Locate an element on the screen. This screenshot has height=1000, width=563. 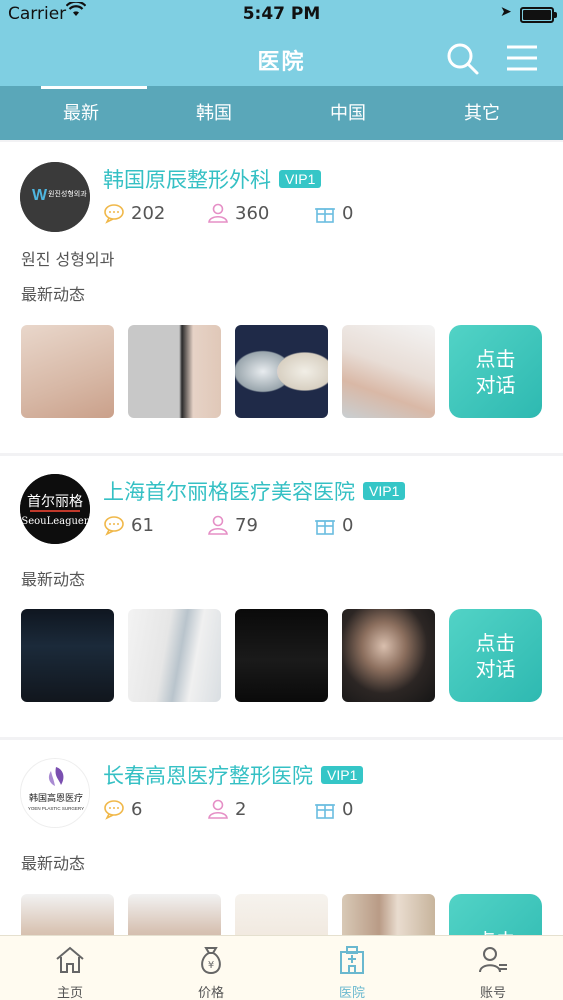
hospital-logo: 韩国高恩医疗 YOEN PLASTIC SURGERY is located at coordinates (55, 793).